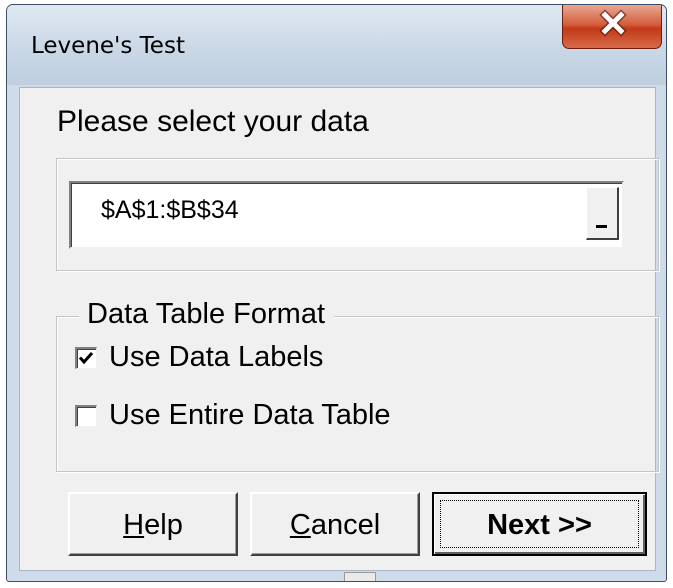 The width and height of the screenshot is (673, 588). I want to click on next-button-label: Next >>, so click(539, 525).